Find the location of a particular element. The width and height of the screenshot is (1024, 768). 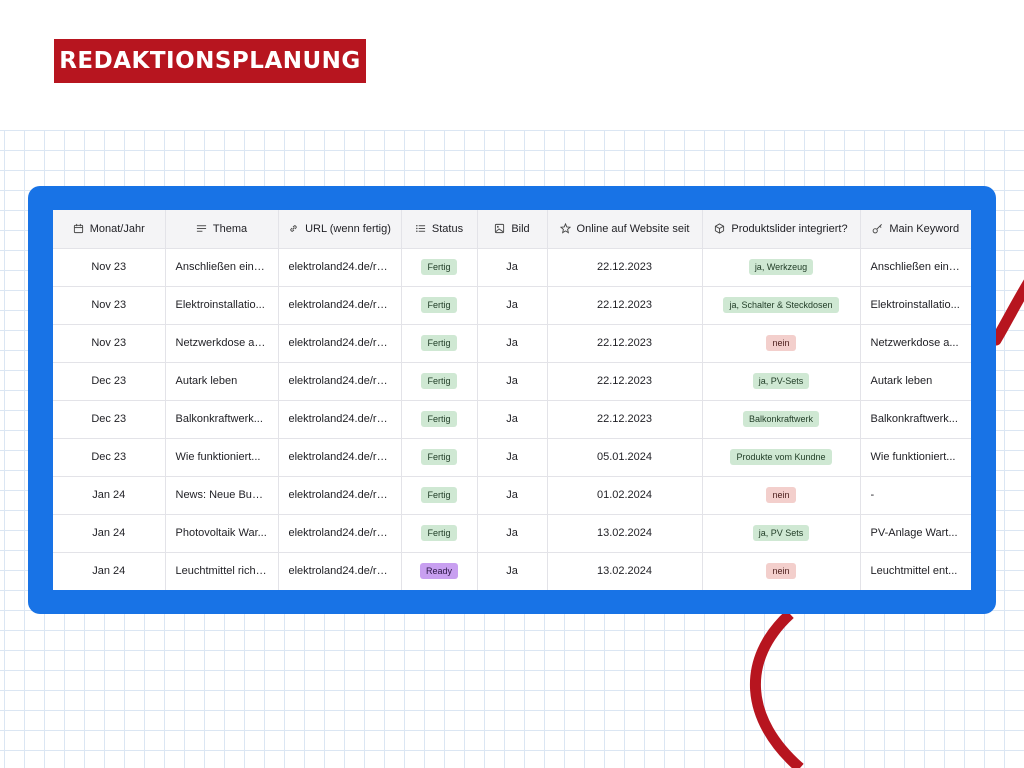

column-label: URL (wenn fertig) is located at coordinates (348, 228).